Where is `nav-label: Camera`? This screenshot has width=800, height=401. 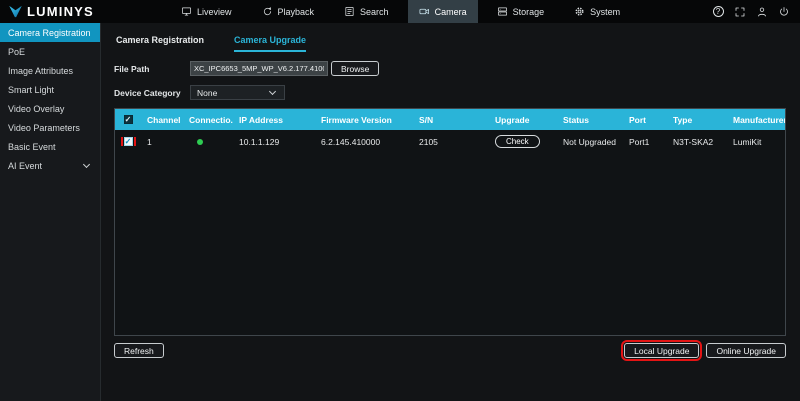
nav-label: Camera is located at coordinates (450, 11).